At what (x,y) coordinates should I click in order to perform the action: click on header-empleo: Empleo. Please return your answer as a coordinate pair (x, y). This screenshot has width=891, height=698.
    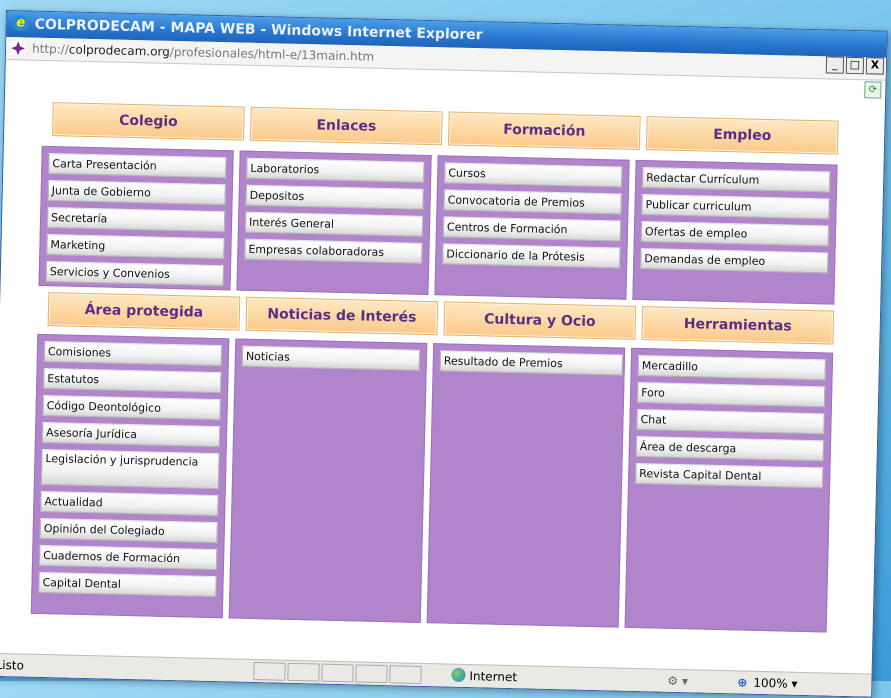
    Looking at the image, I should click on (742, 135).